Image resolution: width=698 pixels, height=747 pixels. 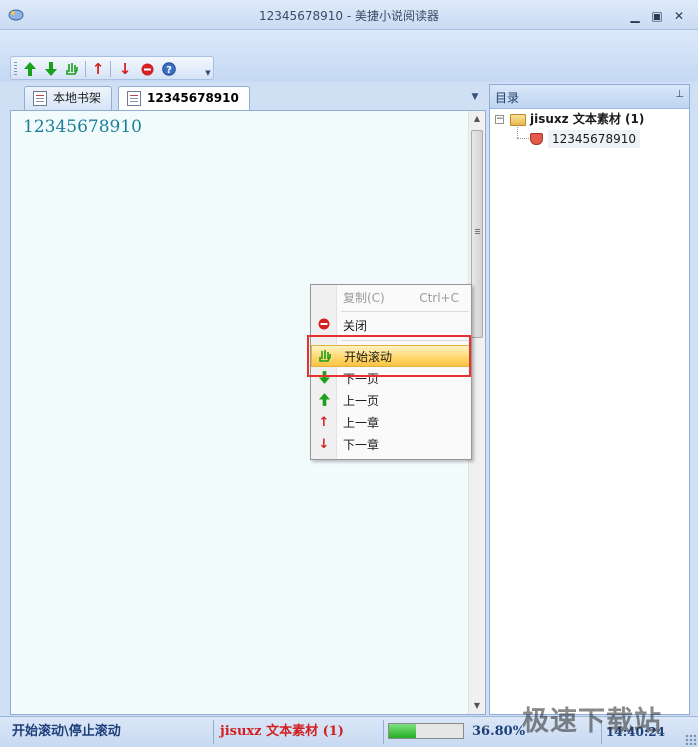 I want to click on tab-local-bookshelf: 本地书架, so click(x=68, y=98).